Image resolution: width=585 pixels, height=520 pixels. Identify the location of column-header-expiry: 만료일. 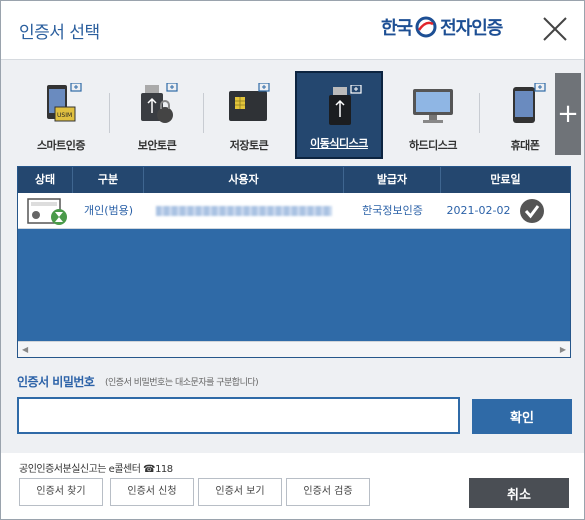
(505, 180).